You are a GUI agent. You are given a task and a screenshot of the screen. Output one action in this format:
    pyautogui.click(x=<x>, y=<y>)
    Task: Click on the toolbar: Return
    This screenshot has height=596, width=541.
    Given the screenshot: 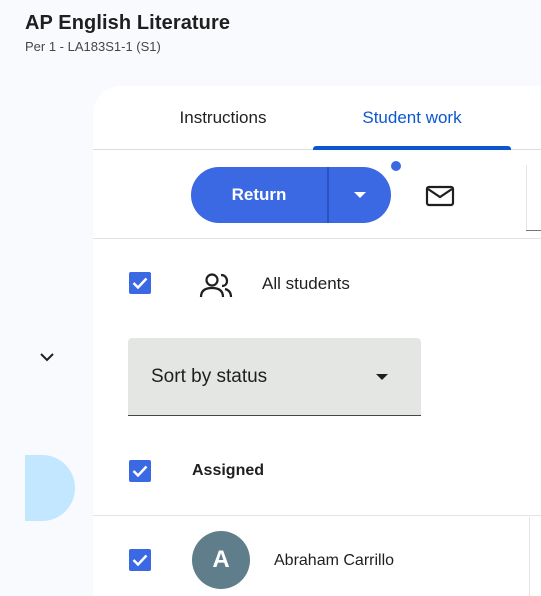 What is the action you would take?
    pyautogui.click(x=317, y=195)
    